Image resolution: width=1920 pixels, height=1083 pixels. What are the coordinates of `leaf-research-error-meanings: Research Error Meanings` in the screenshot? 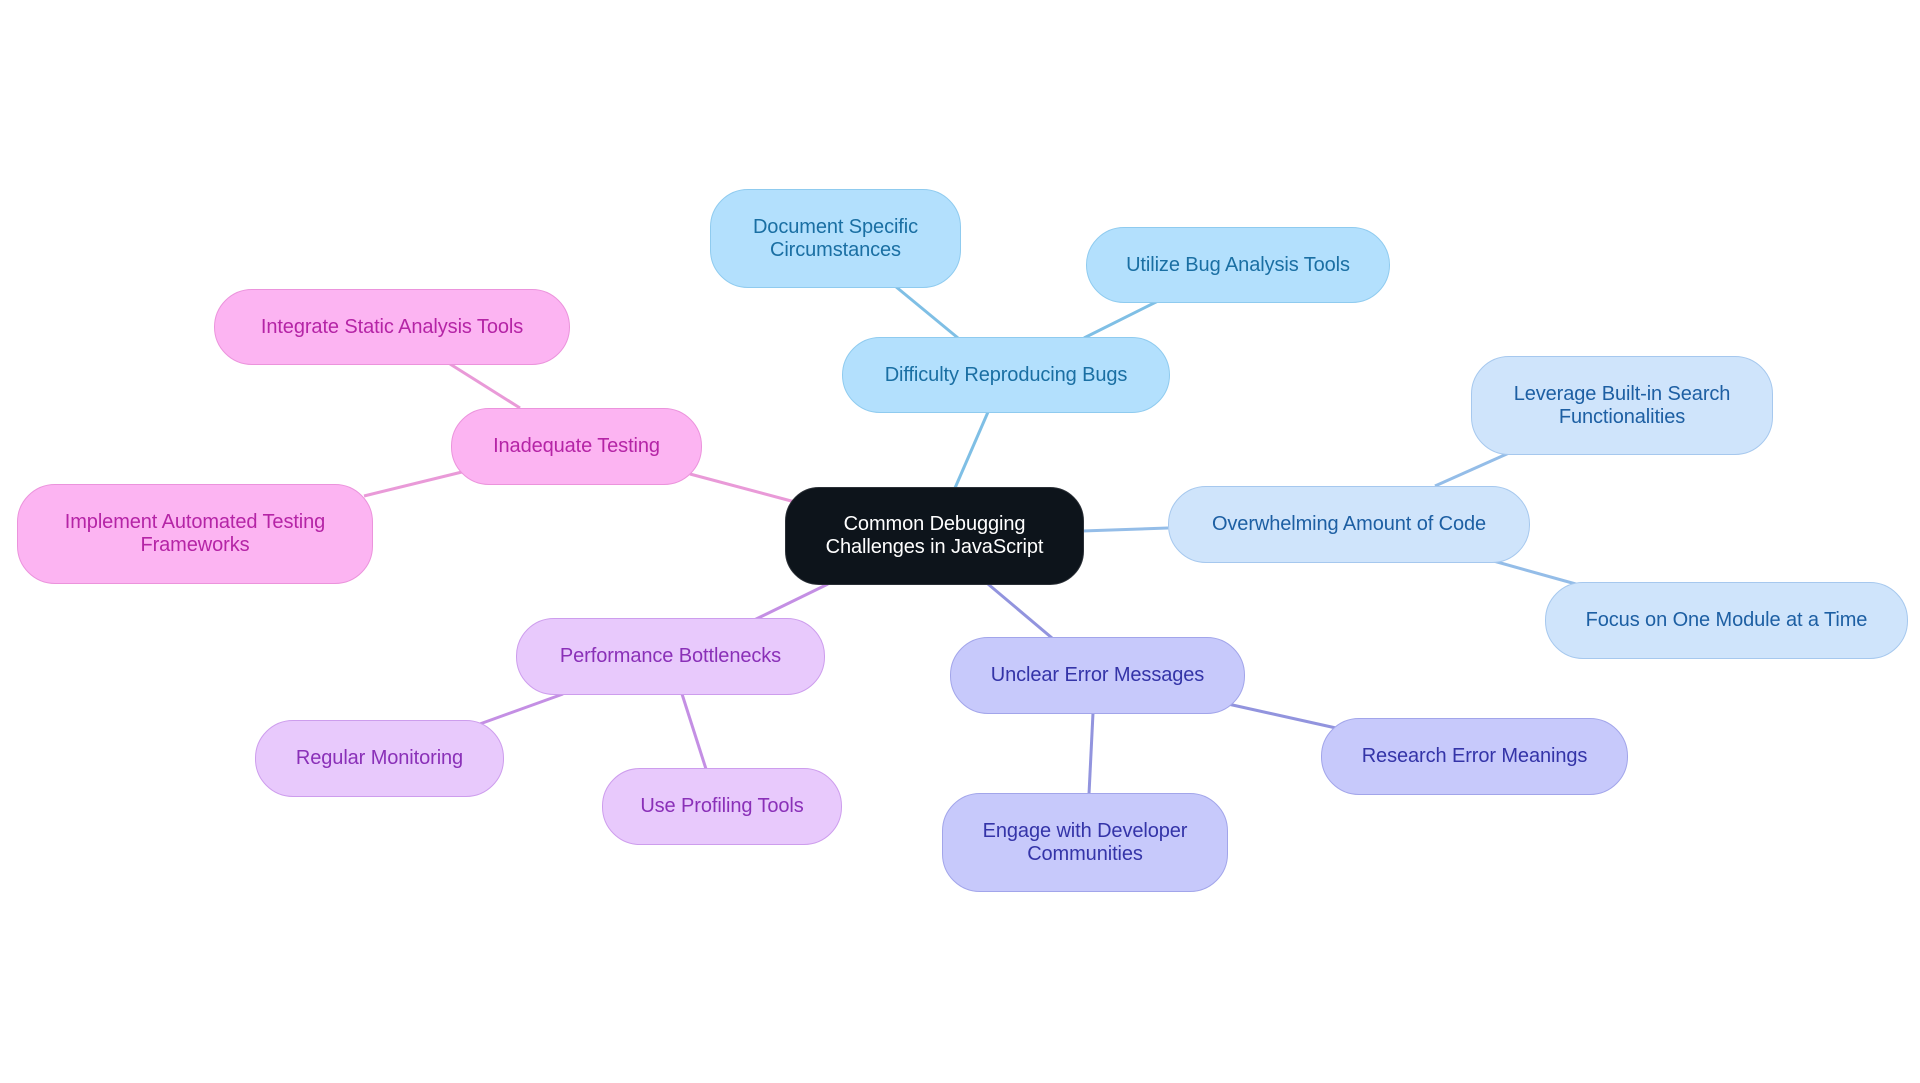 It's located at (1474, 756).